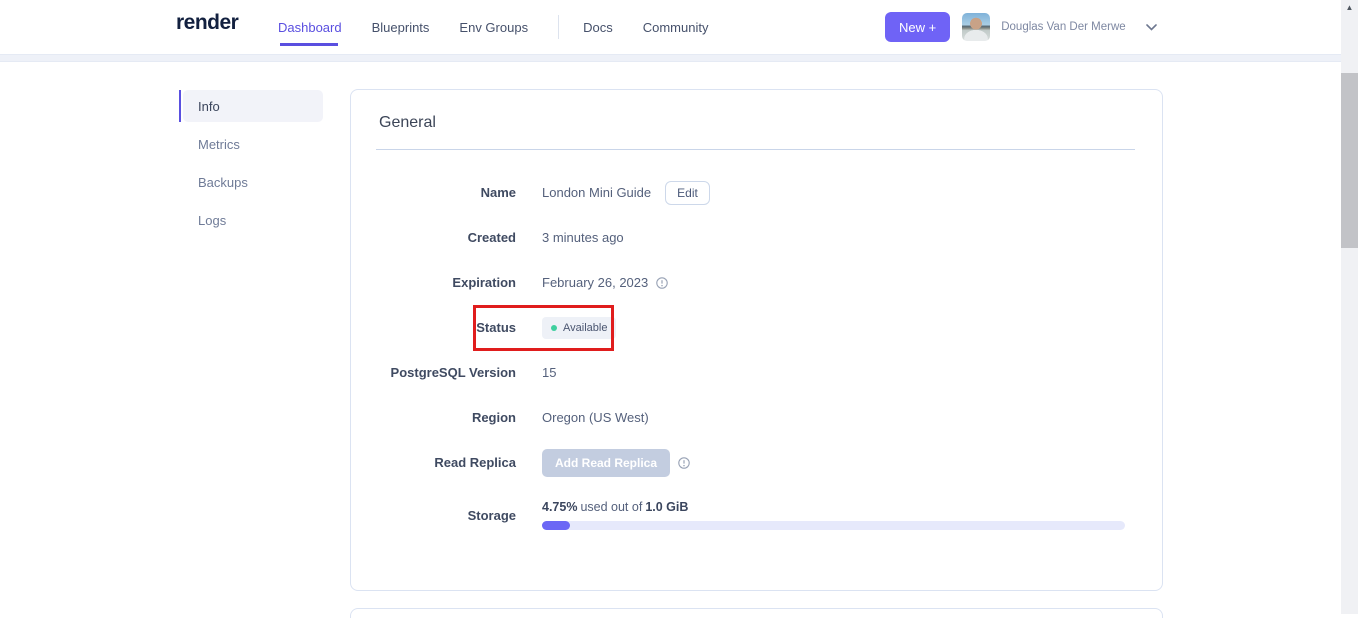  Describe the element at coordinates (667, 507) in the screenshot. I see `storage-total: 1.0 GiB` at that location.